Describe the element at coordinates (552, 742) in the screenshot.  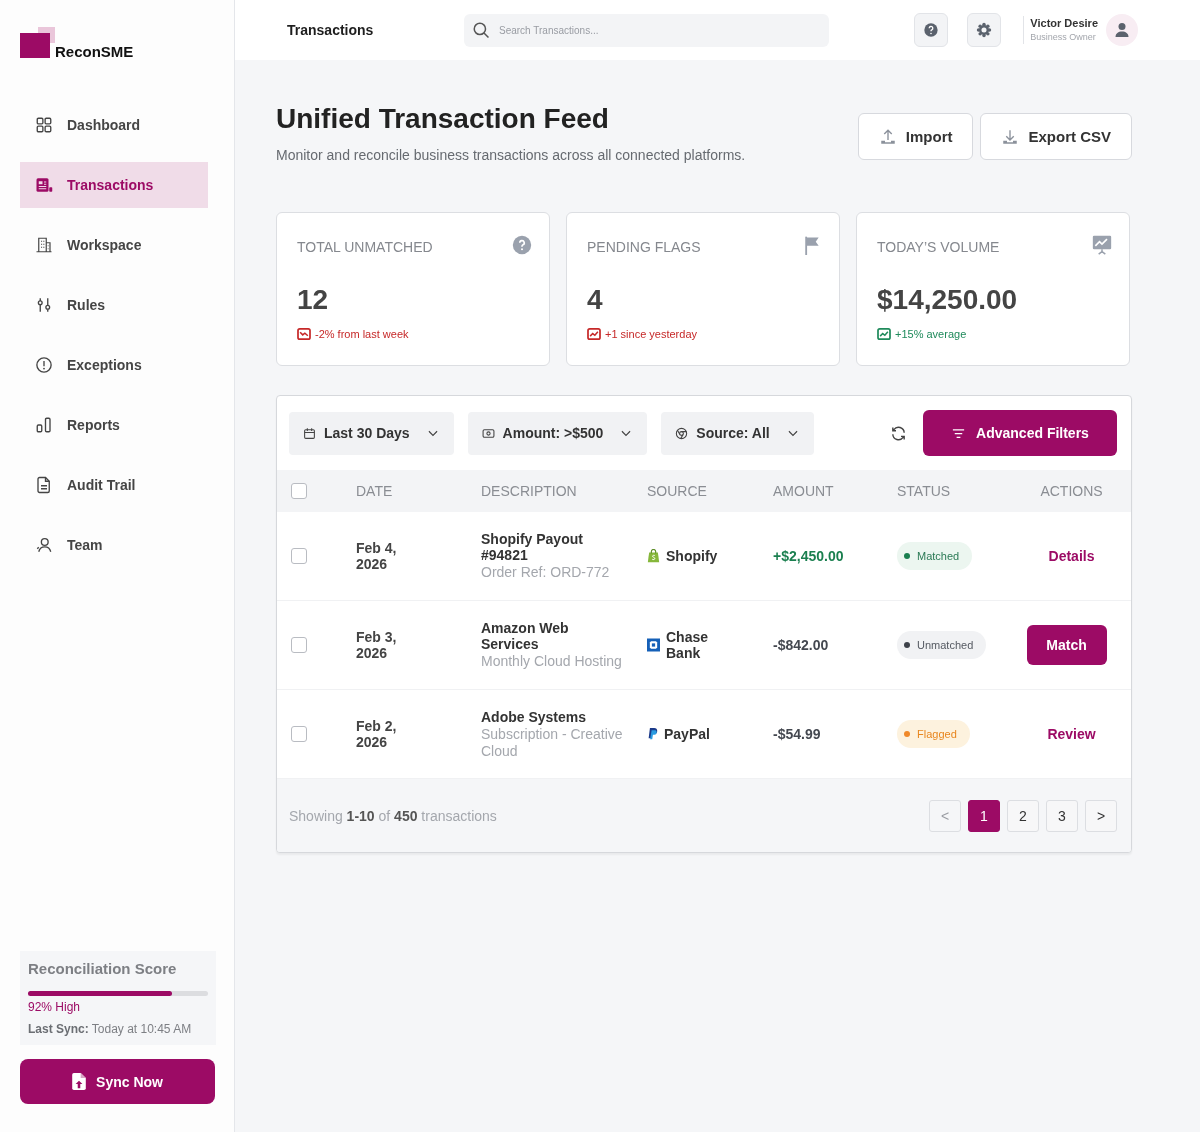
I see `description-detail: Subscription - Creative Cloud` at that location.